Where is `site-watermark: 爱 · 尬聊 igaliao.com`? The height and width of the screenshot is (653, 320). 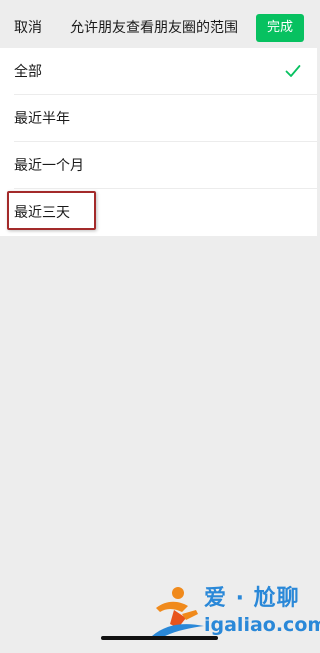 site-watermark: 爱 · 尬聊 igaliao.com is located at coordinates (234, 613).